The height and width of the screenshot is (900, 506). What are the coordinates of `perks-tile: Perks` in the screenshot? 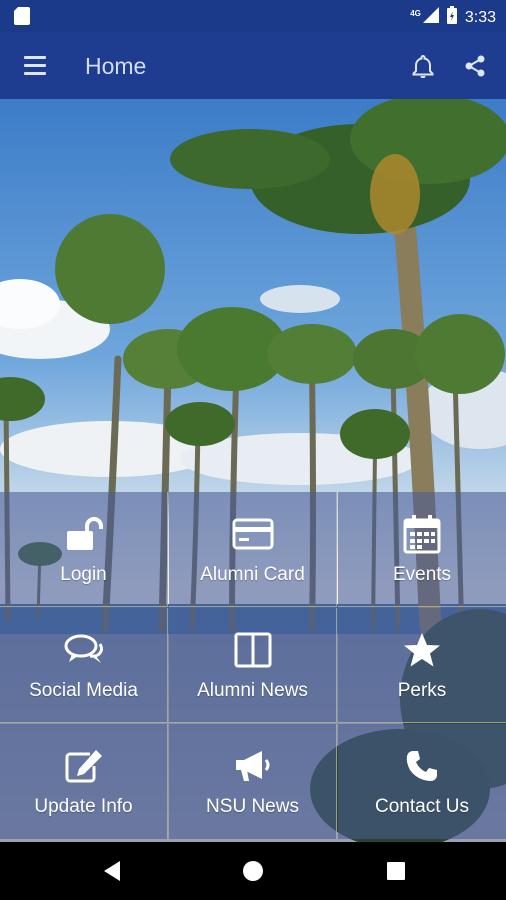 It's located at (422, 665).